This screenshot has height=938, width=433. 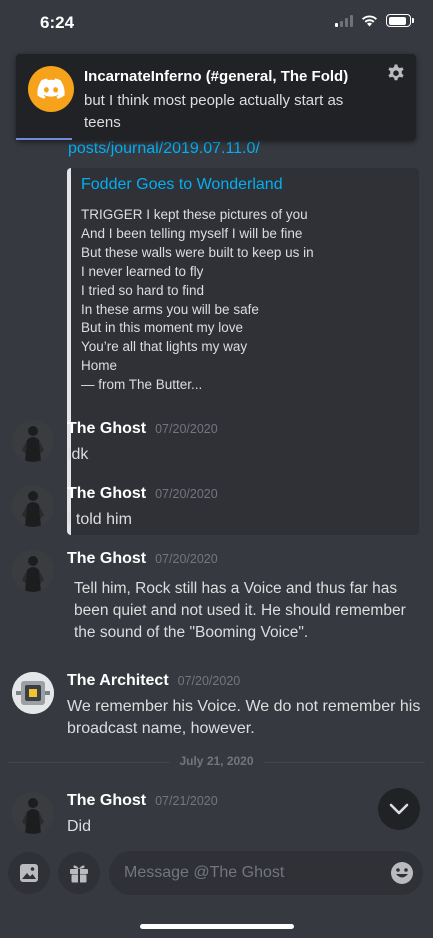 What do you see at coordinates (402, 873) in the screenshot?
I see `emoji-icon` at bounding box center [402, 873].